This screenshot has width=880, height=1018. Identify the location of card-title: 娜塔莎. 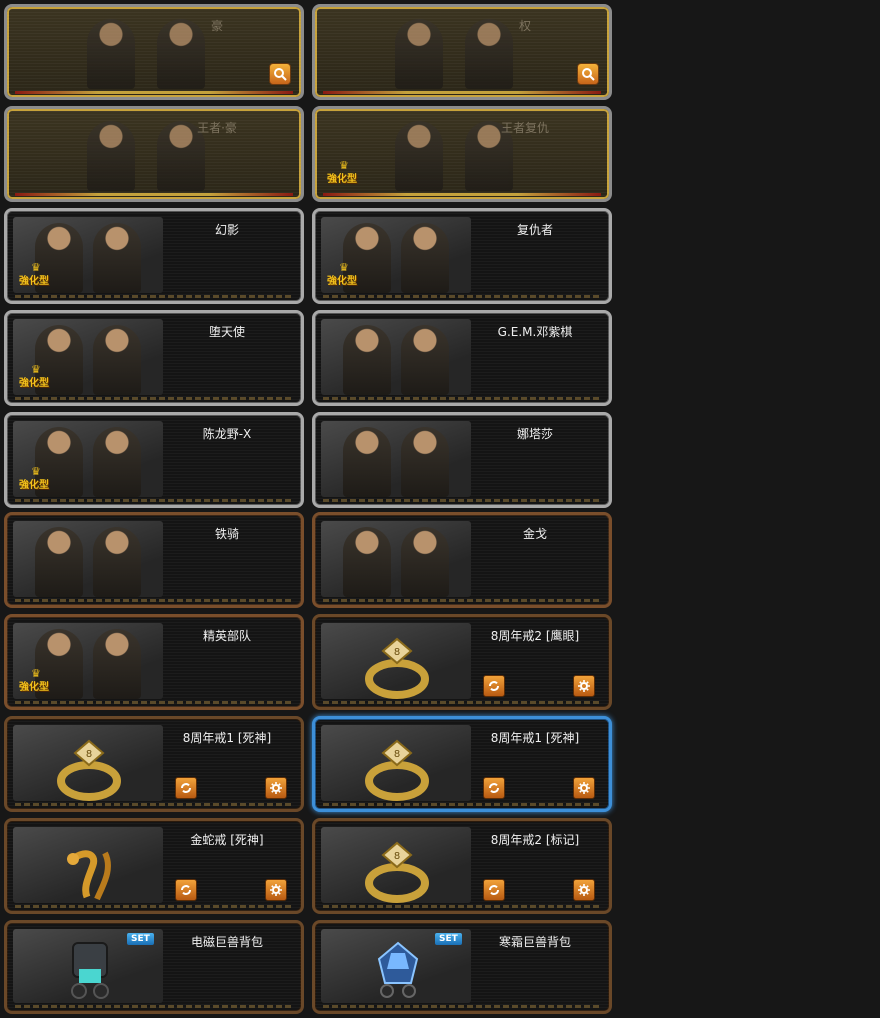
(534, 434).